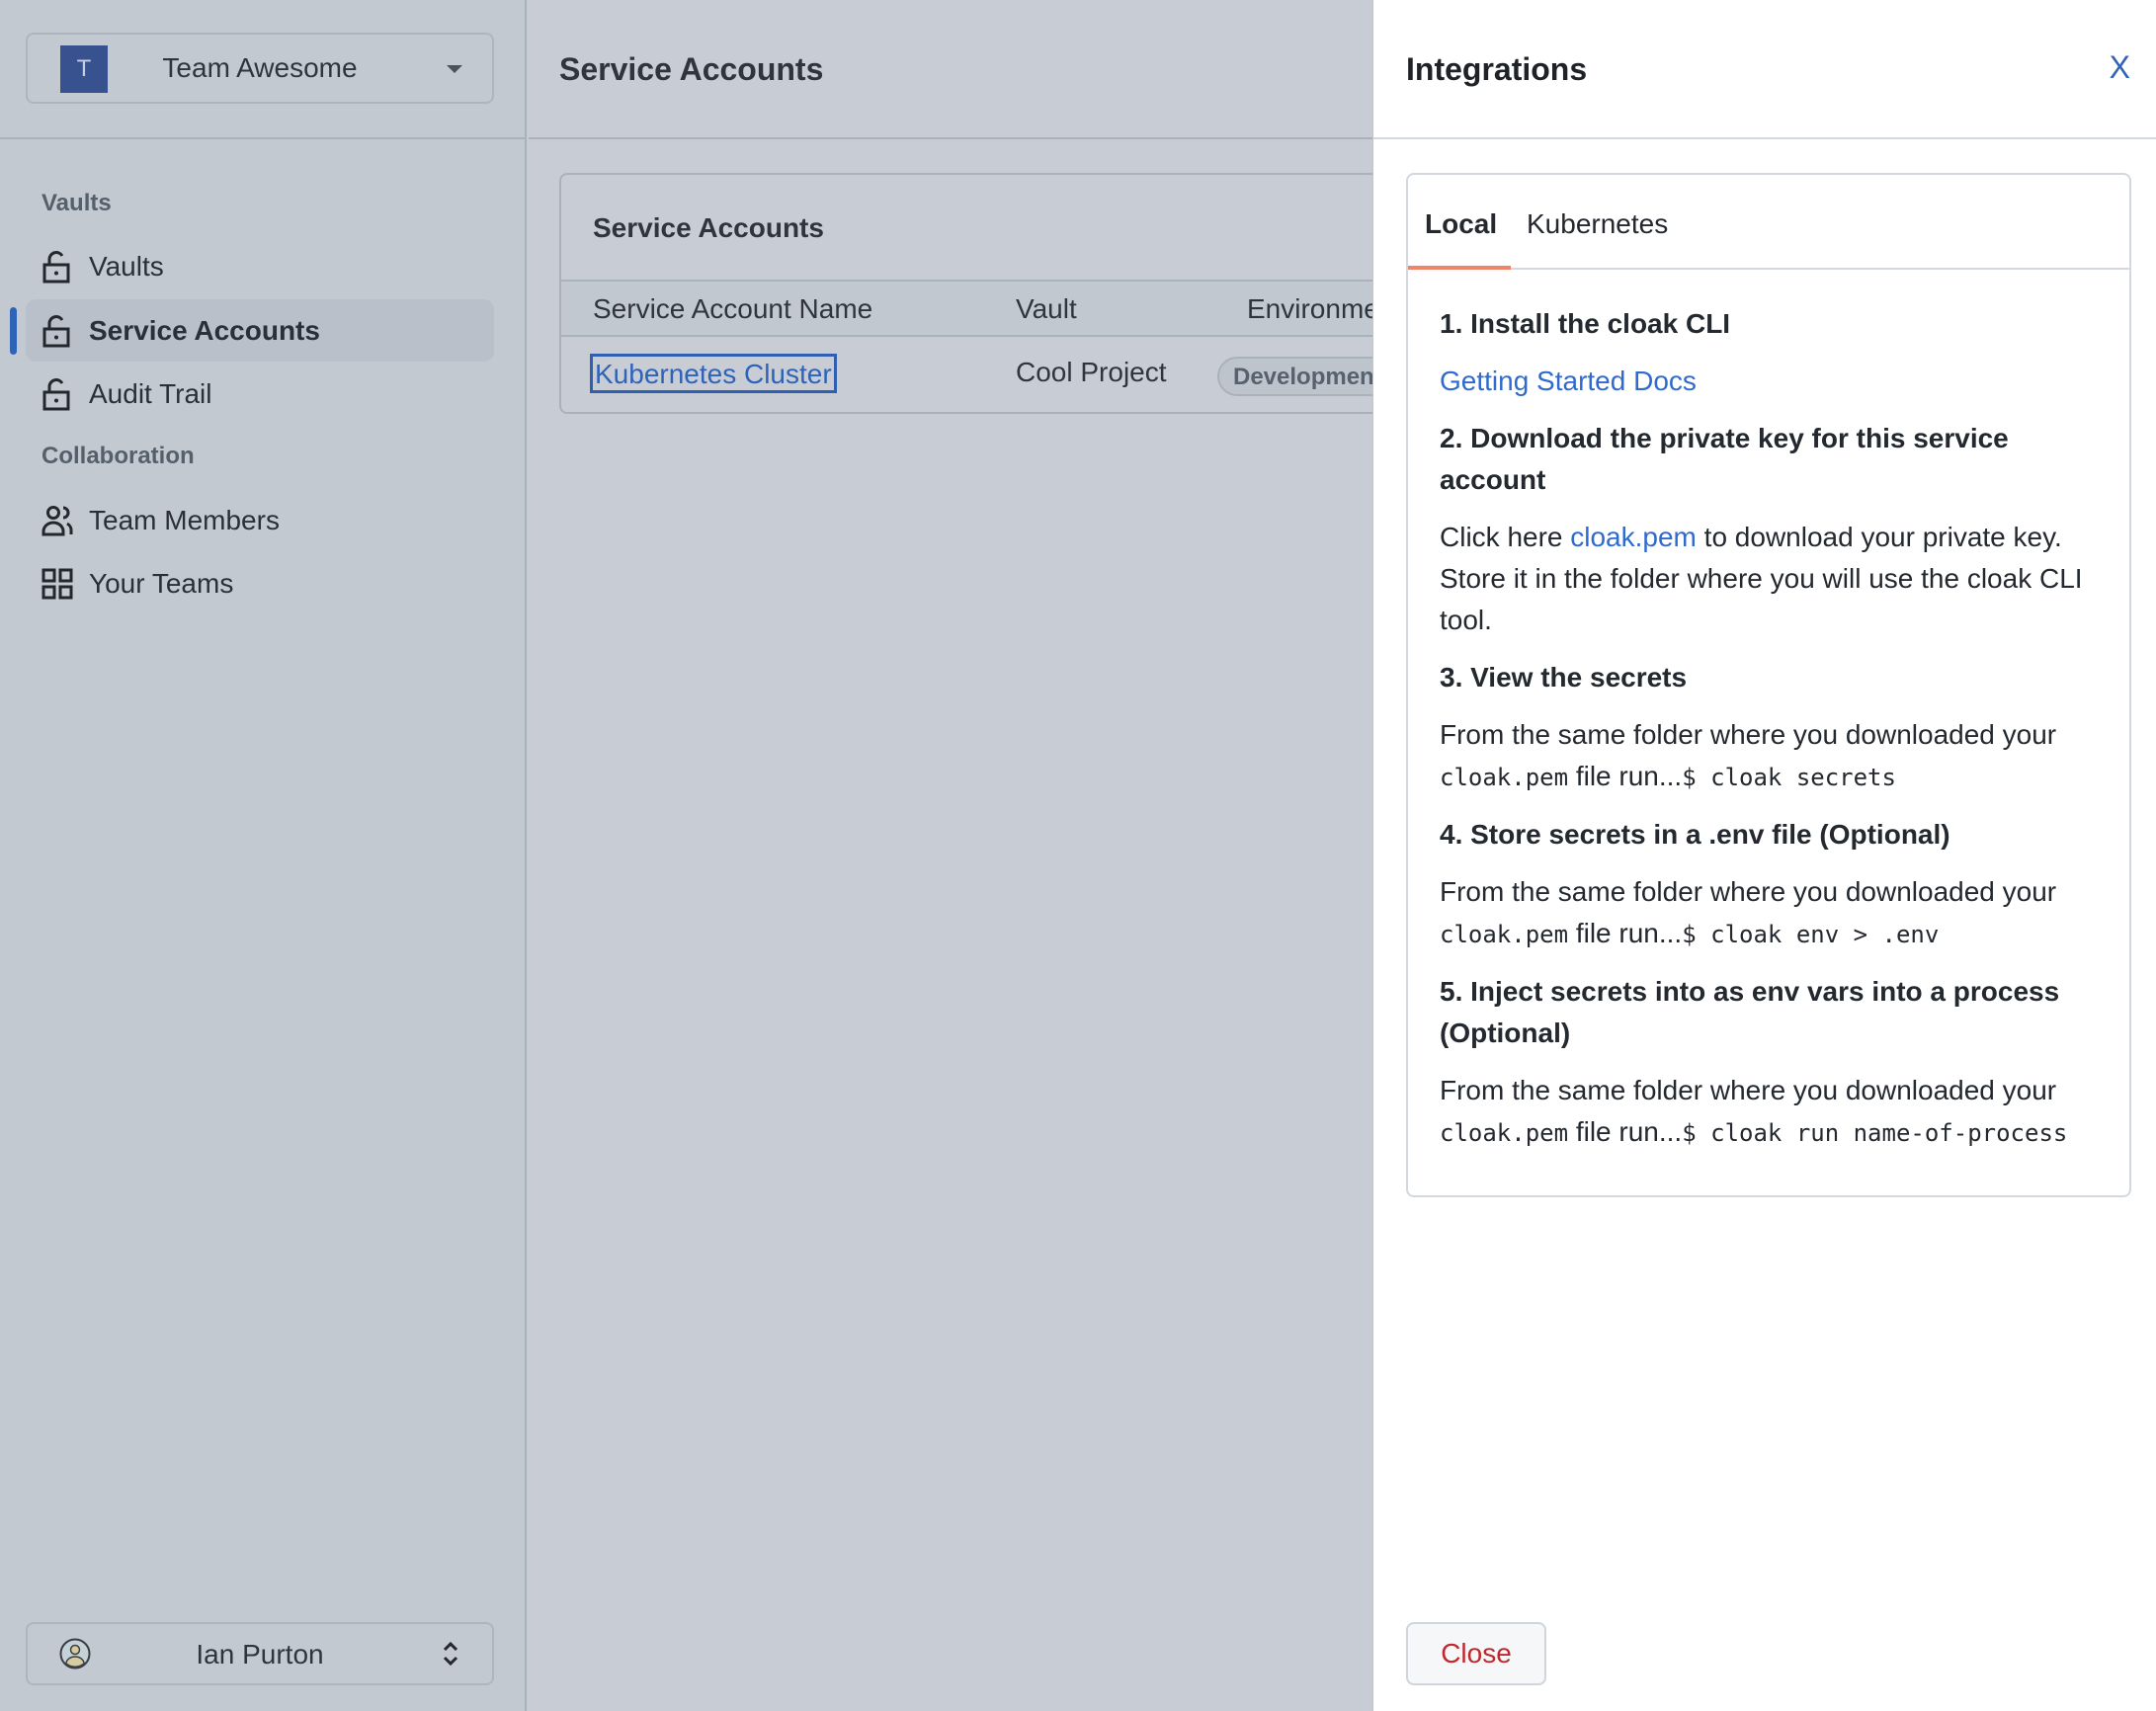  I want to click on team-name: Team Awesome, so click(260, 67).